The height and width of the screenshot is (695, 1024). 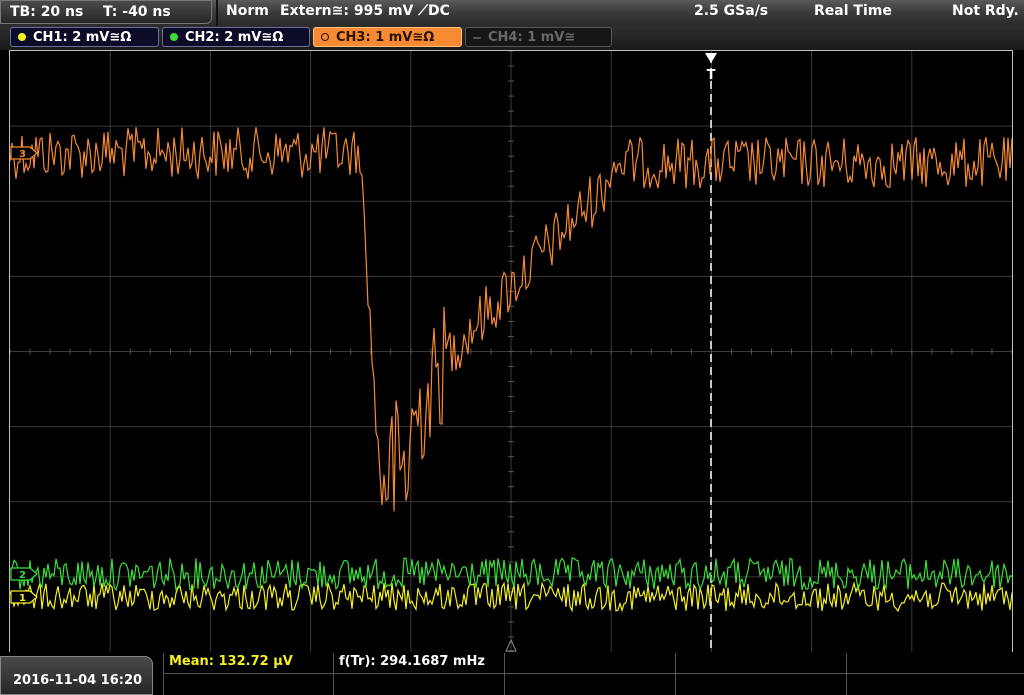 I want to click on channel-tab-ch4: CH4: 1 mV≅, so click(x=538, y=37).